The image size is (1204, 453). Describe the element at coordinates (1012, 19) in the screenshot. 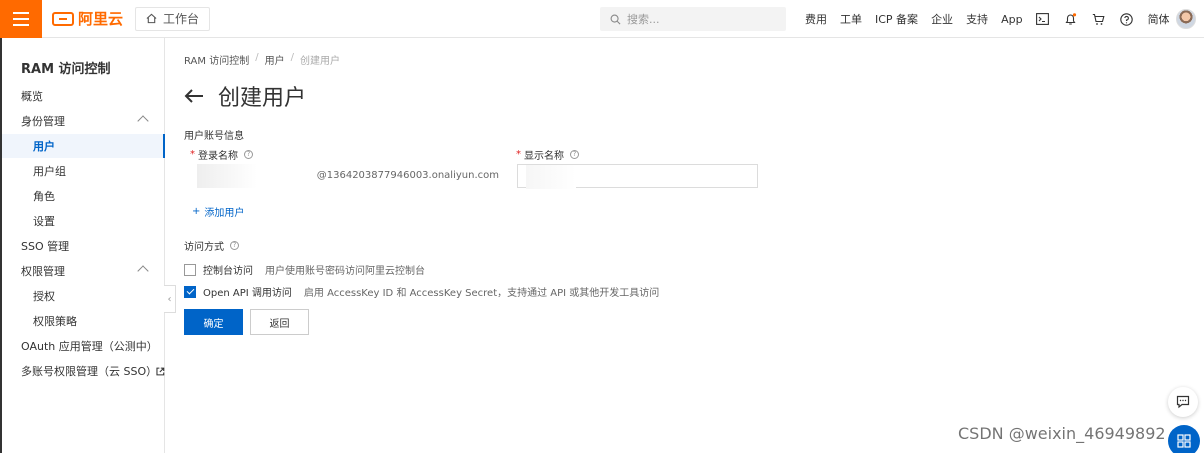

I see `nav-app: App` at that location.